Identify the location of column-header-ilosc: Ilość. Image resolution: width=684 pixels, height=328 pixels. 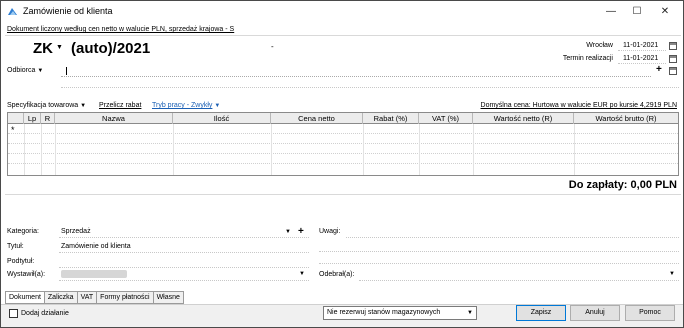
(222, 118).